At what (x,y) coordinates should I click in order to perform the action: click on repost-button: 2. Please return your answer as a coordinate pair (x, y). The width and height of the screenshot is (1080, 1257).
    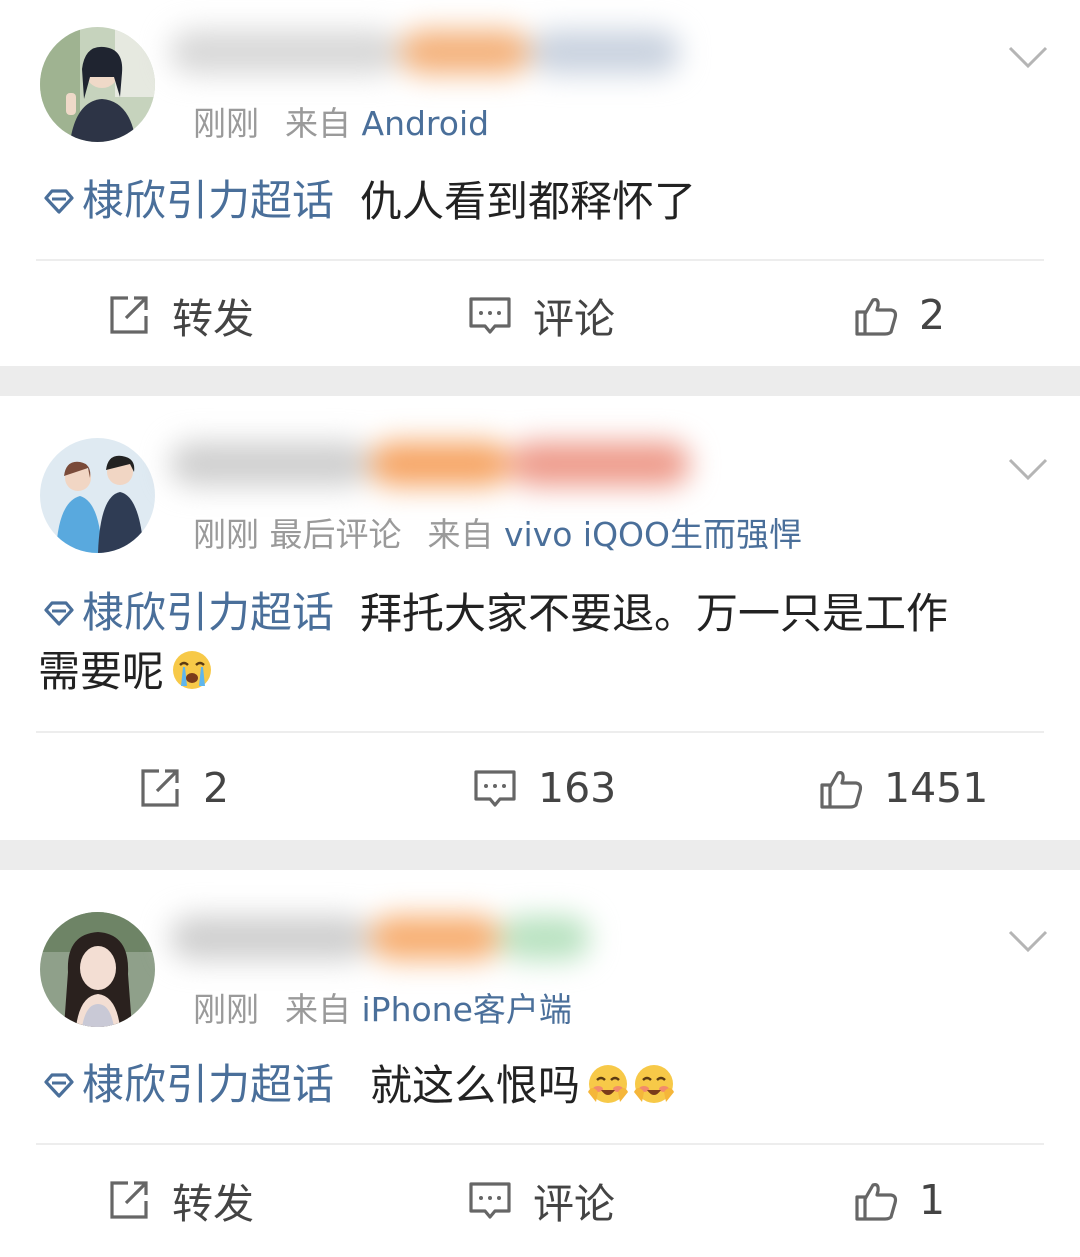
    Looking at the image, I should click on (183, 788).